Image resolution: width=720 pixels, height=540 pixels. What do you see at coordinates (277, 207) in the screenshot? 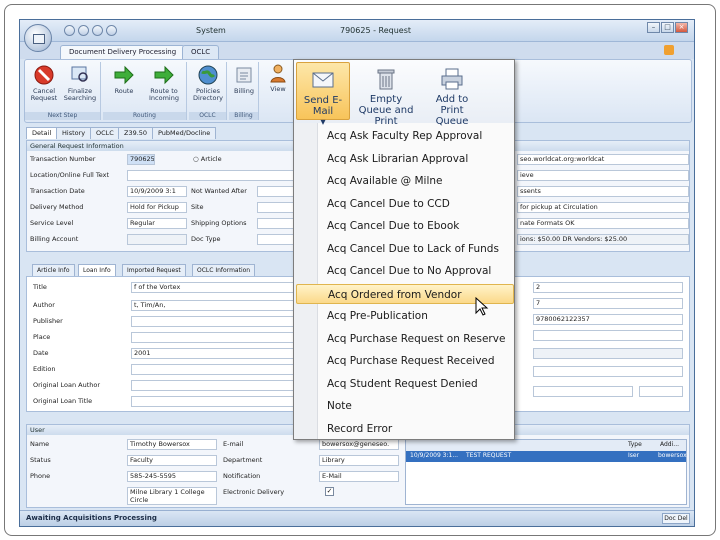
I see `site-field` at bounding box center [277, 207].